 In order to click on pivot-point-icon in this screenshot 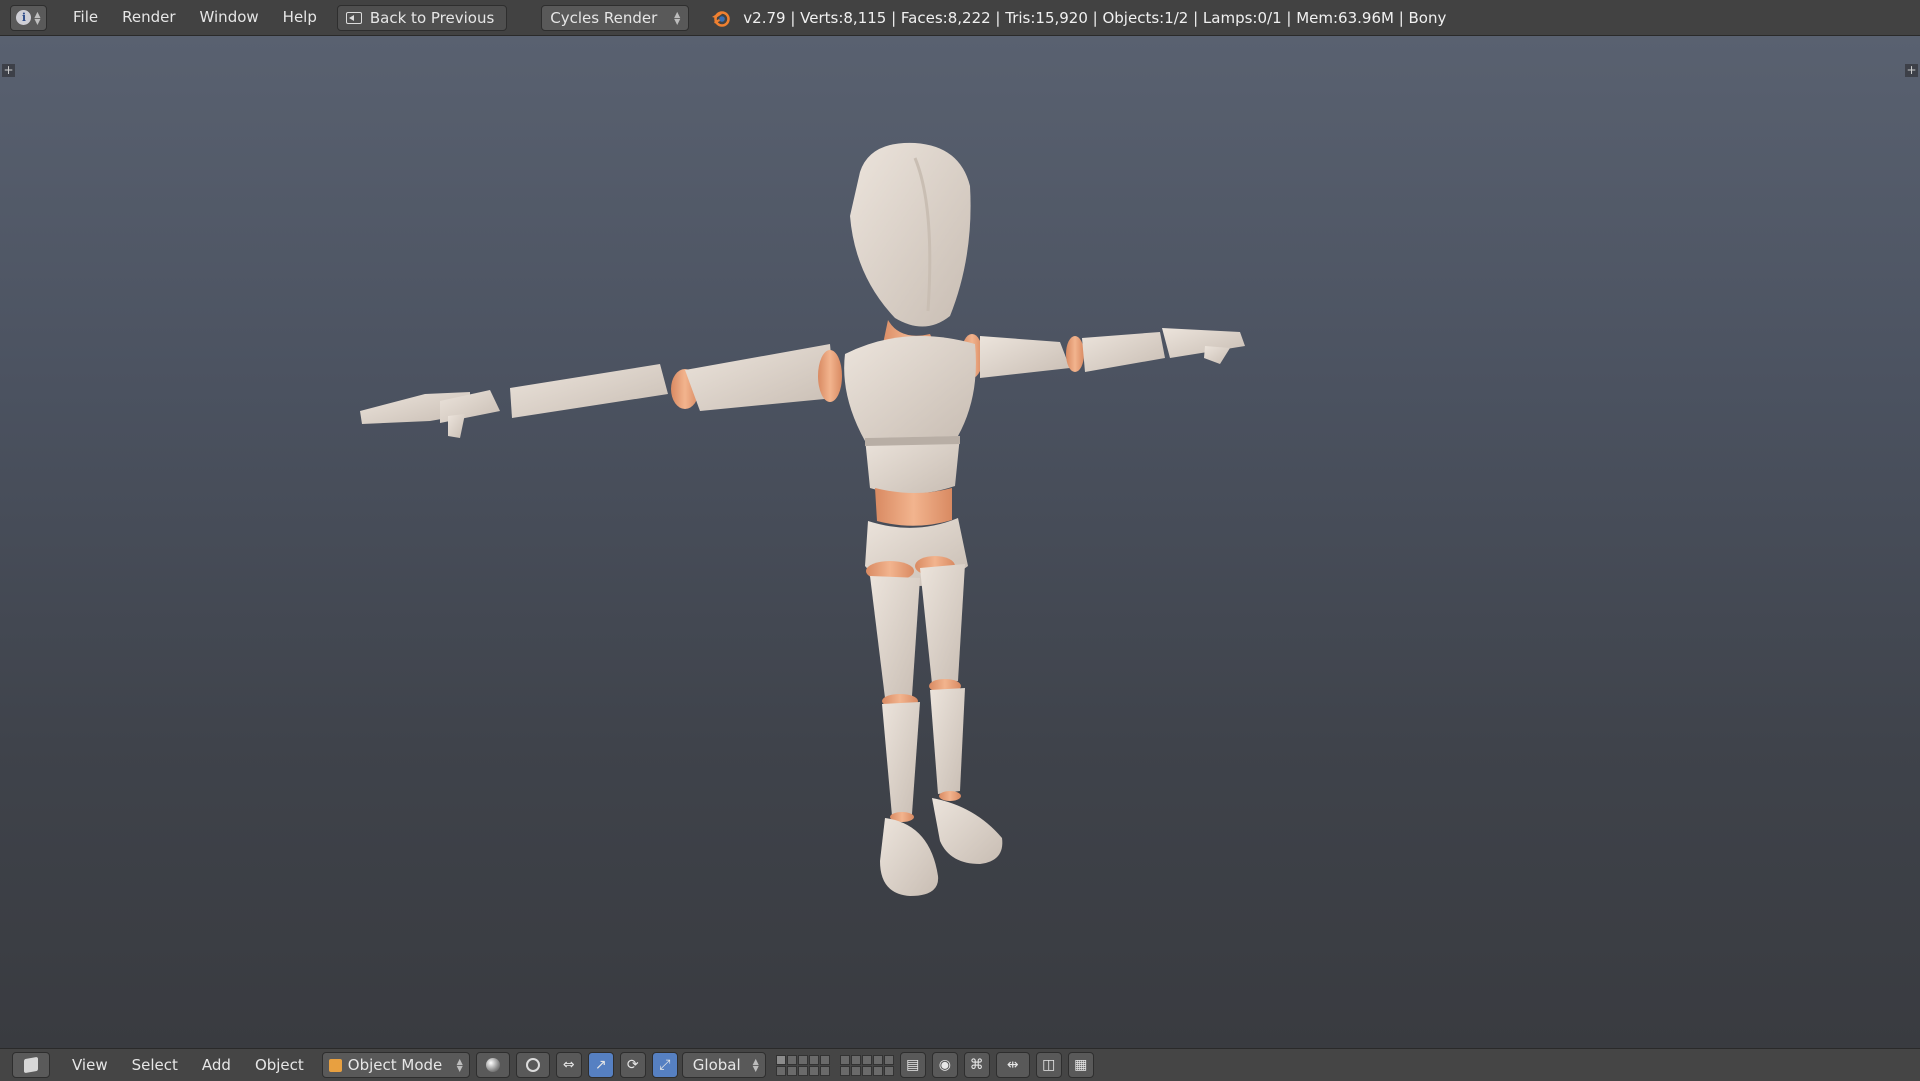, I will do `click(532, 1065)`.